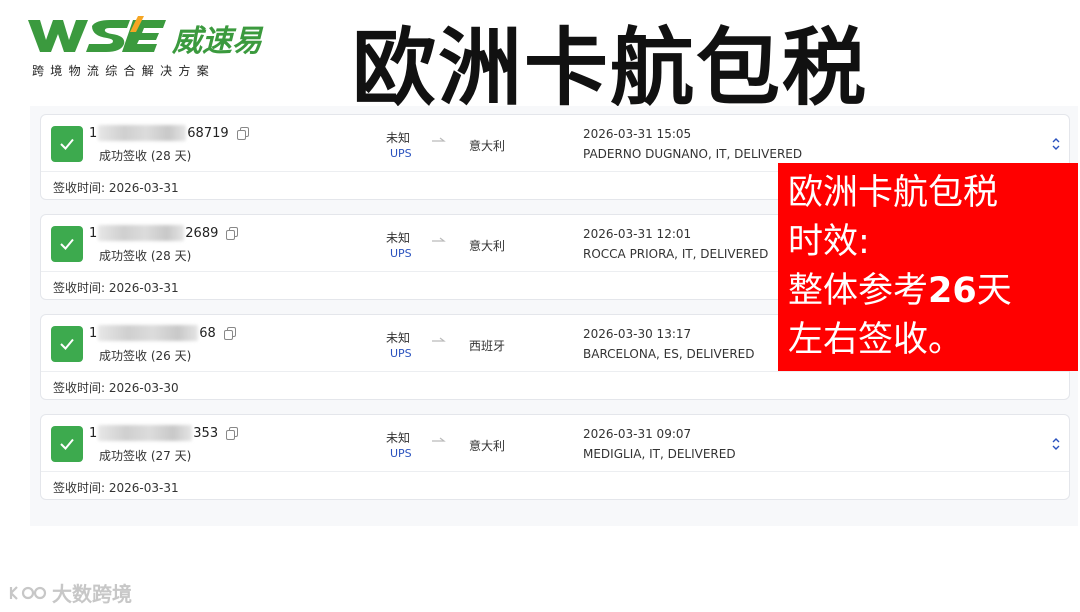 This screenshot has height=612, width=1080. Describe the element at coordinates (610, 67) in the screenshot. I see `page-title: 欧洲卡航包税` at that location.